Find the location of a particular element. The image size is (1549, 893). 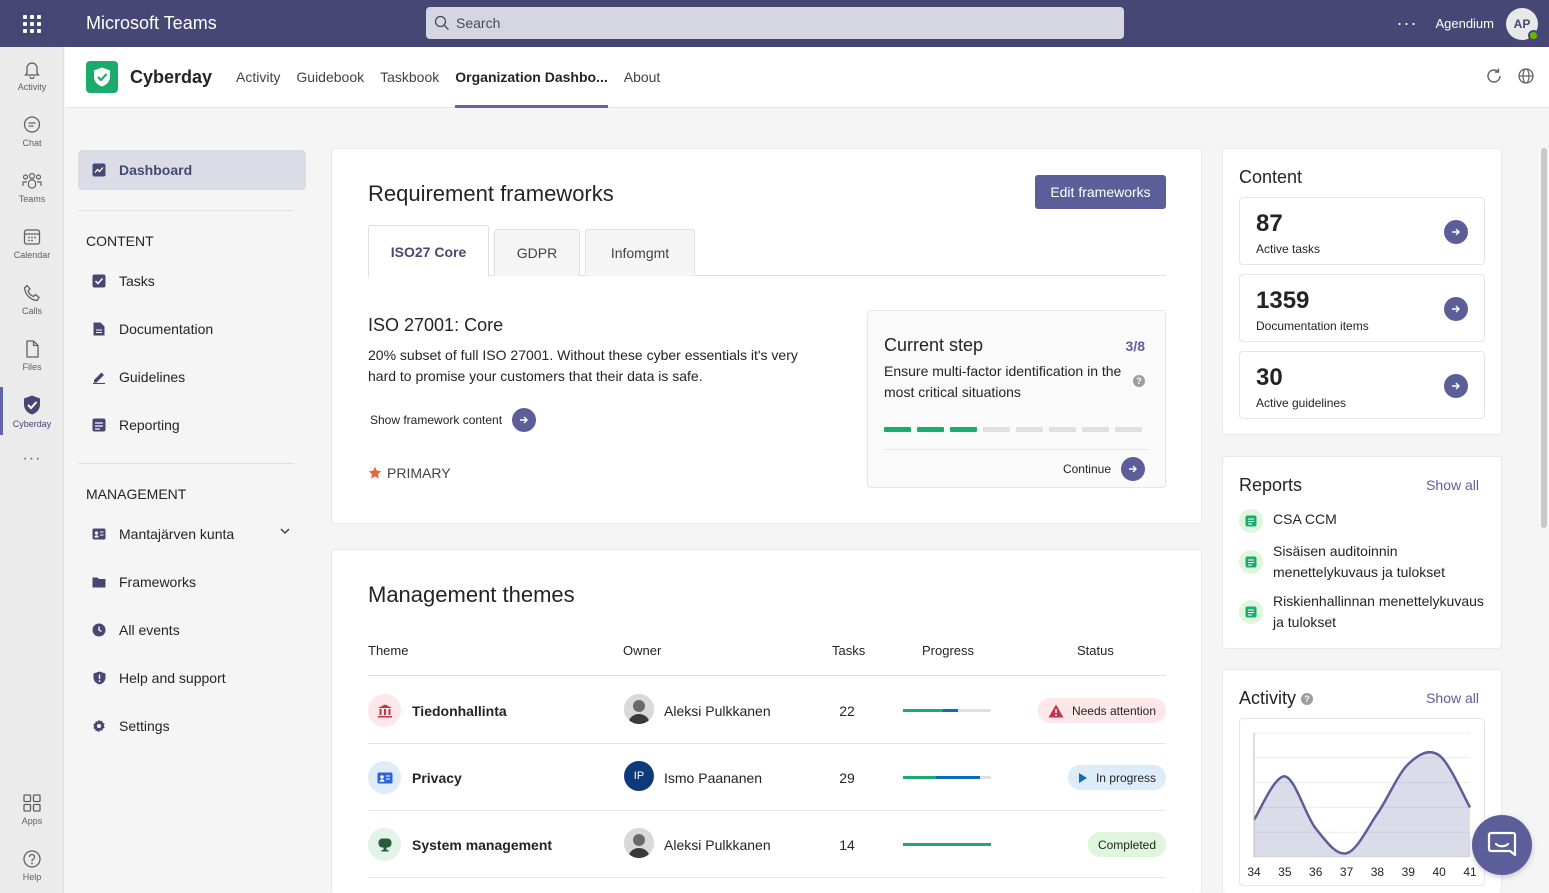

x-tick-label: 34 is located at coordinates (1254, 872).